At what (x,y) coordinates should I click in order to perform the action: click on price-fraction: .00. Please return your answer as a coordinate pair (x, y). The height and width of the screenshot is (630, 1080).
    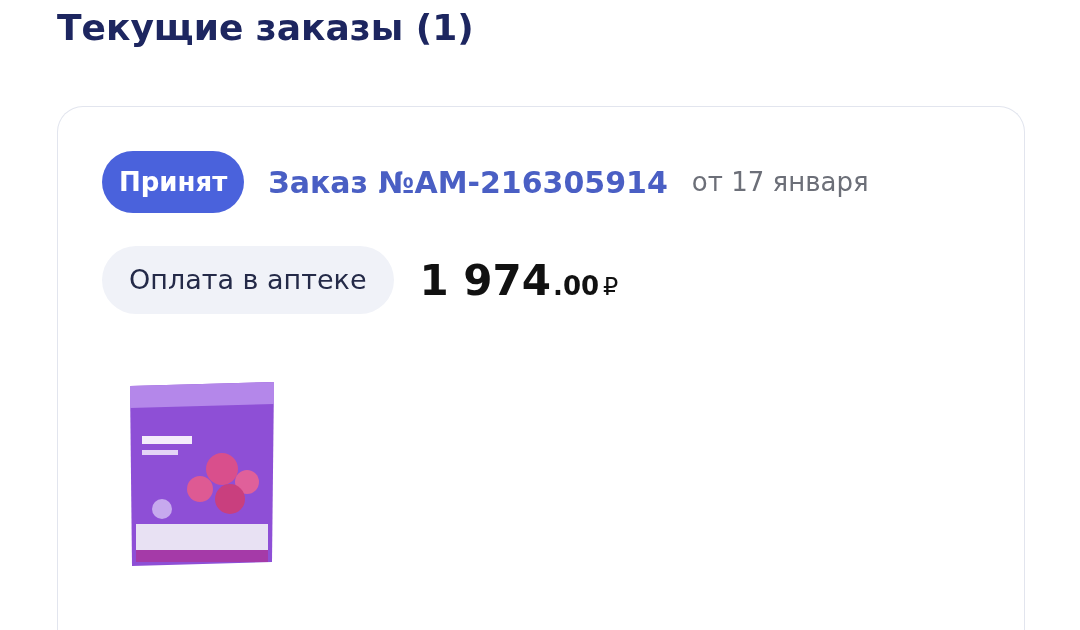
    Looking at the image, I should click on (576, 285).